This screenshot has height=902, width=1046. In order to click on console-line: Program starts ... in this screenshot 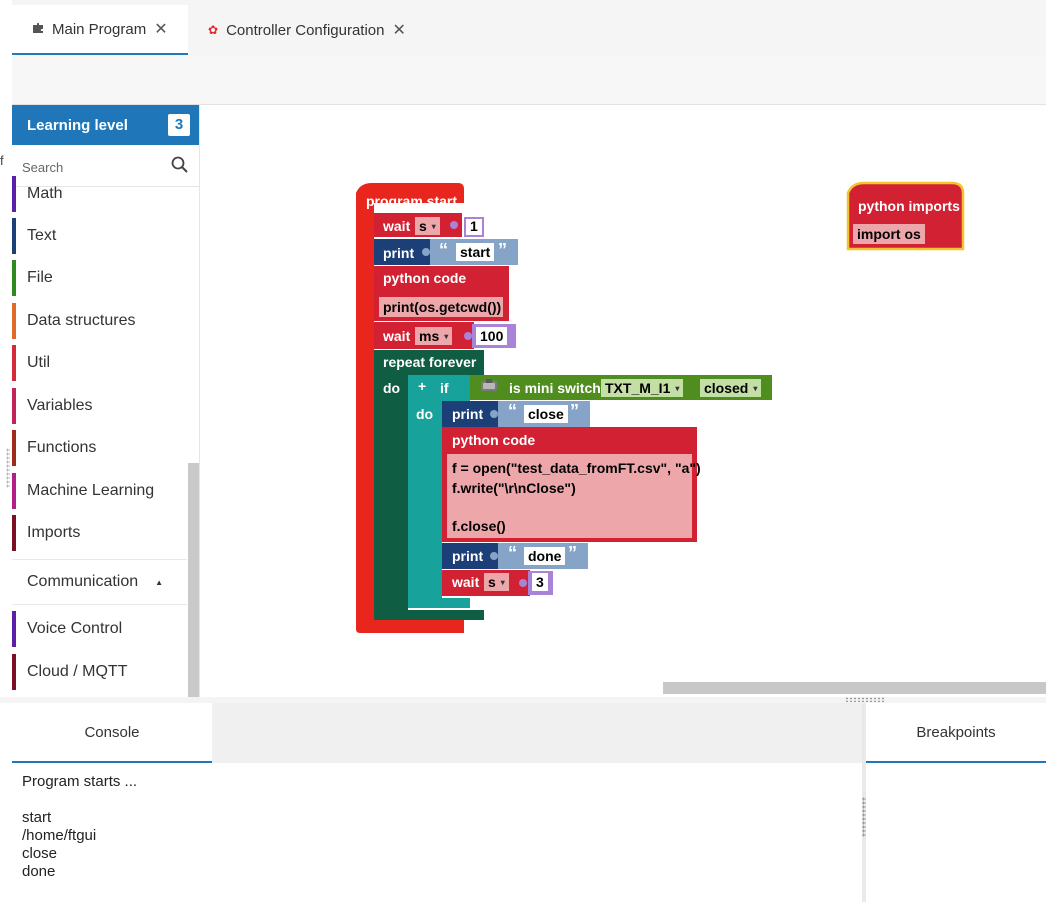, I will do `click(80, 781)`.